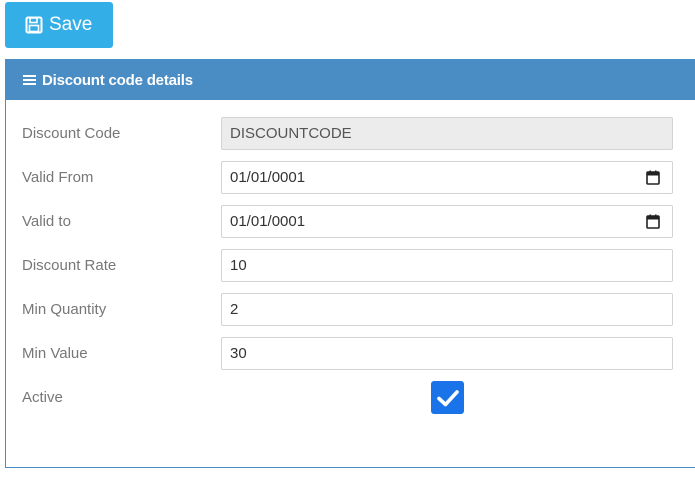 Image resolution: width=695 pixels, height=479 pixels. I want to click on valid-to-row: Valid to 01/01/0001, so click(350, 221).